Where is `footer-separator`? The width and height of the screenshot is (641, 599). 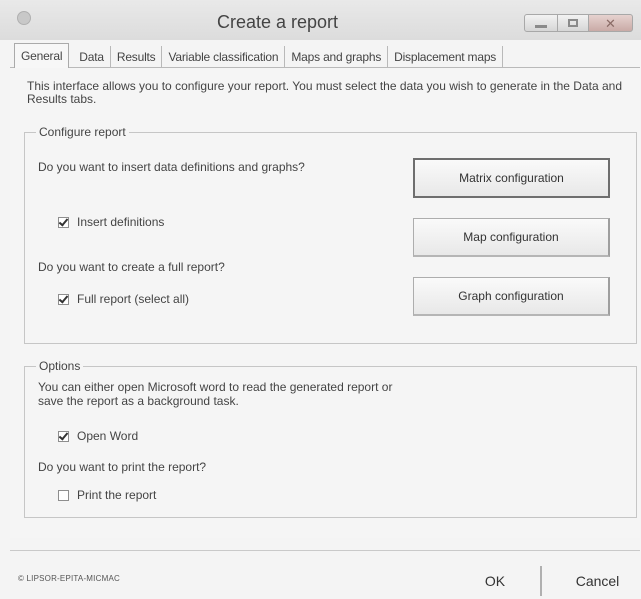
footer-separator is located at coordinates (325, 550).